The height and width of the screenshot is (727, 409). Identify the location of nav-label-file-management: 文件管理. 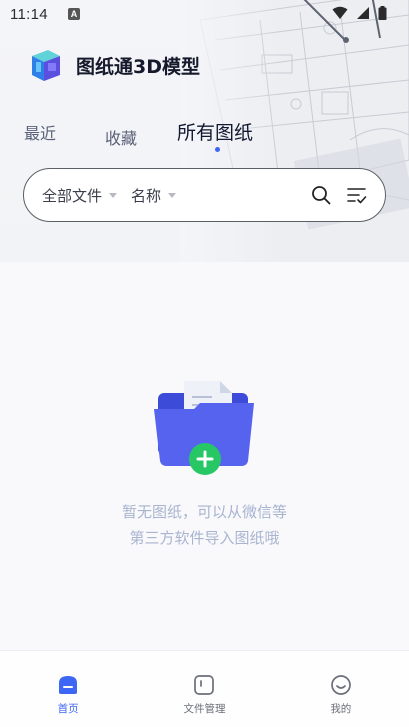
(204, 709).